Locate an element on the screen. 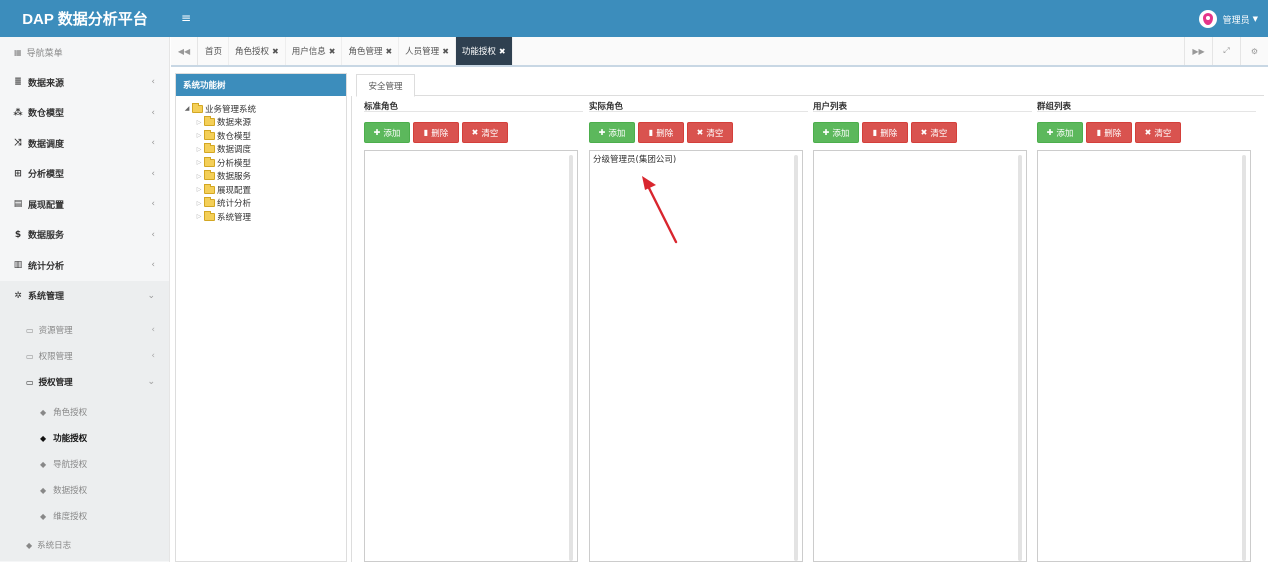 The image size is (1268, 562). chevron-left-icon: ‹ is located at coordinates (153, 204).